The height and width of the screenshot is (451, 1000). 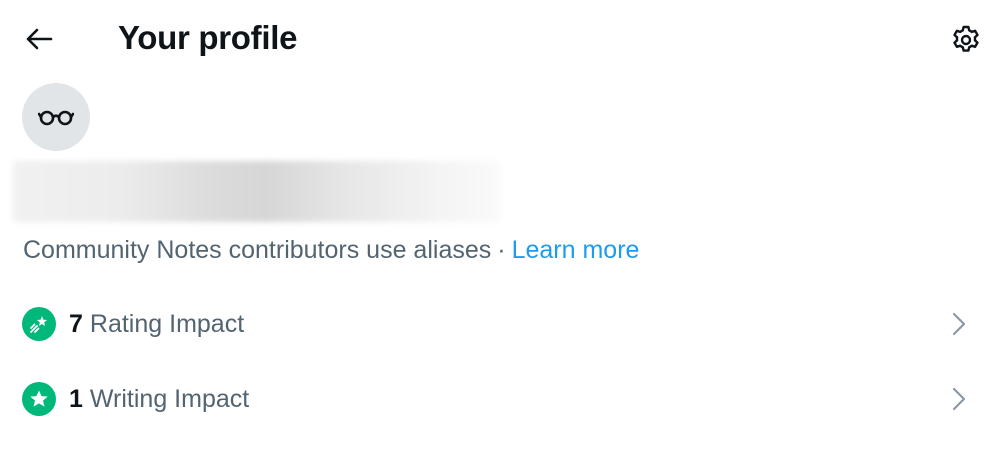 I want to click on writing-impact-count: 1, so click(x=76, y=399).